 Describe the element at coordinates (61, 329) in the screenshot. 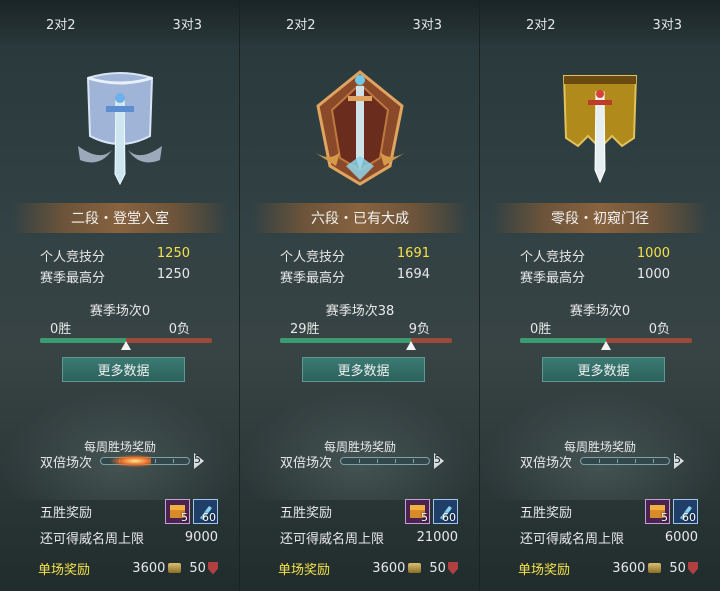

I see `wins-count: 0胜` at that location.